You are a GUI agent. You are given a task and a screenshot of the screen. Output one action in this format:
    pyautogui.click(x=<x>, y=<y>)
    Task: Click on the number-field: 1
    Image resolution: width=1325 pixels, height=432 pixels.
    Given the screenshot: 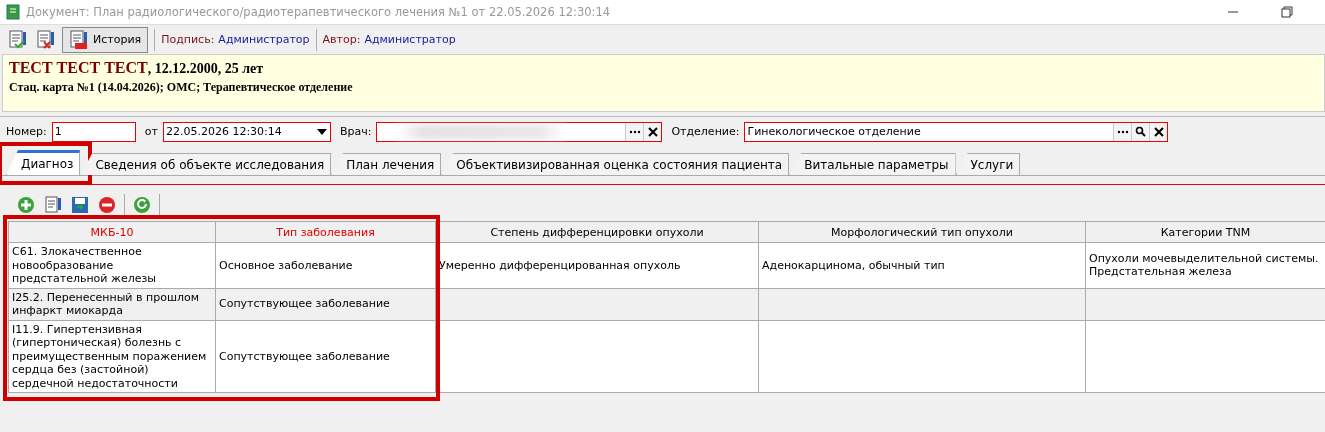 What is the action you would take?
    pyautogui.click(x=93, y=131)
    